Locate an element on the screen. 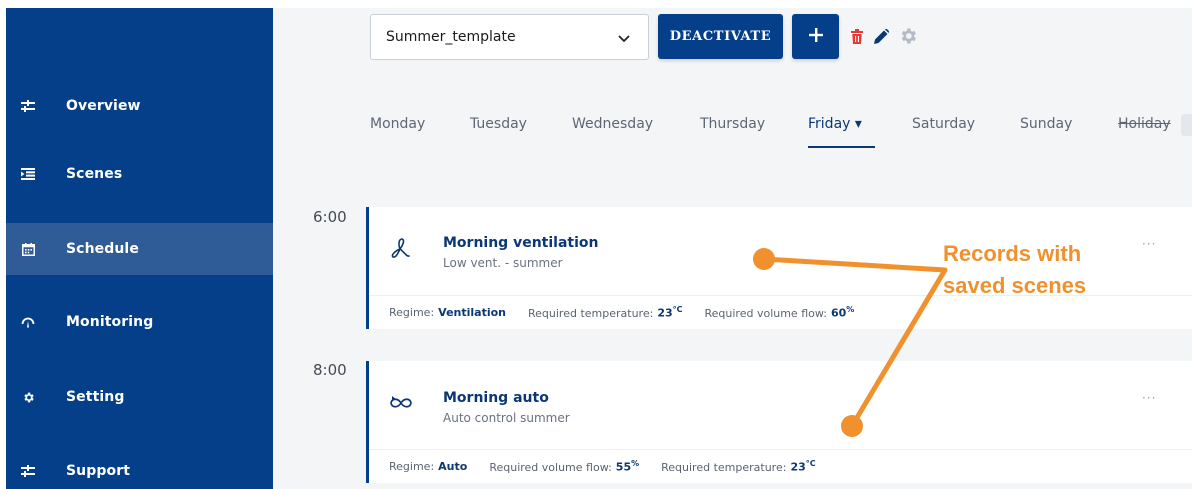  param-volume-flow: Required volume flow: 60% is located at coordinates (779, 312).